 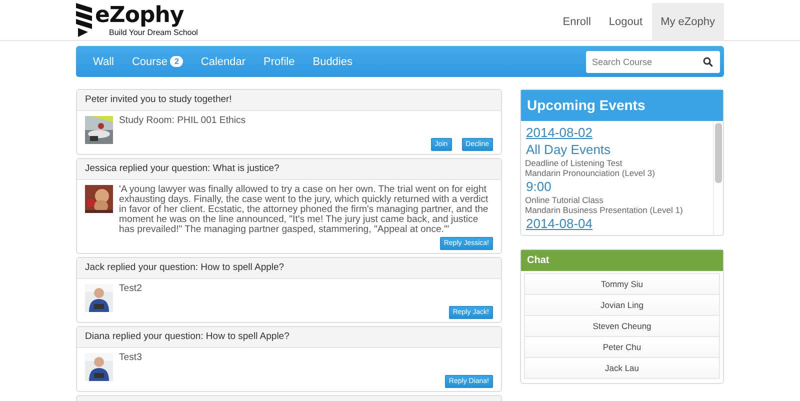 What do you see at coordinates (622, 284) in the screenshot?
I see `buddy-item: Tommy Siu` at bounding box center [622, 284].